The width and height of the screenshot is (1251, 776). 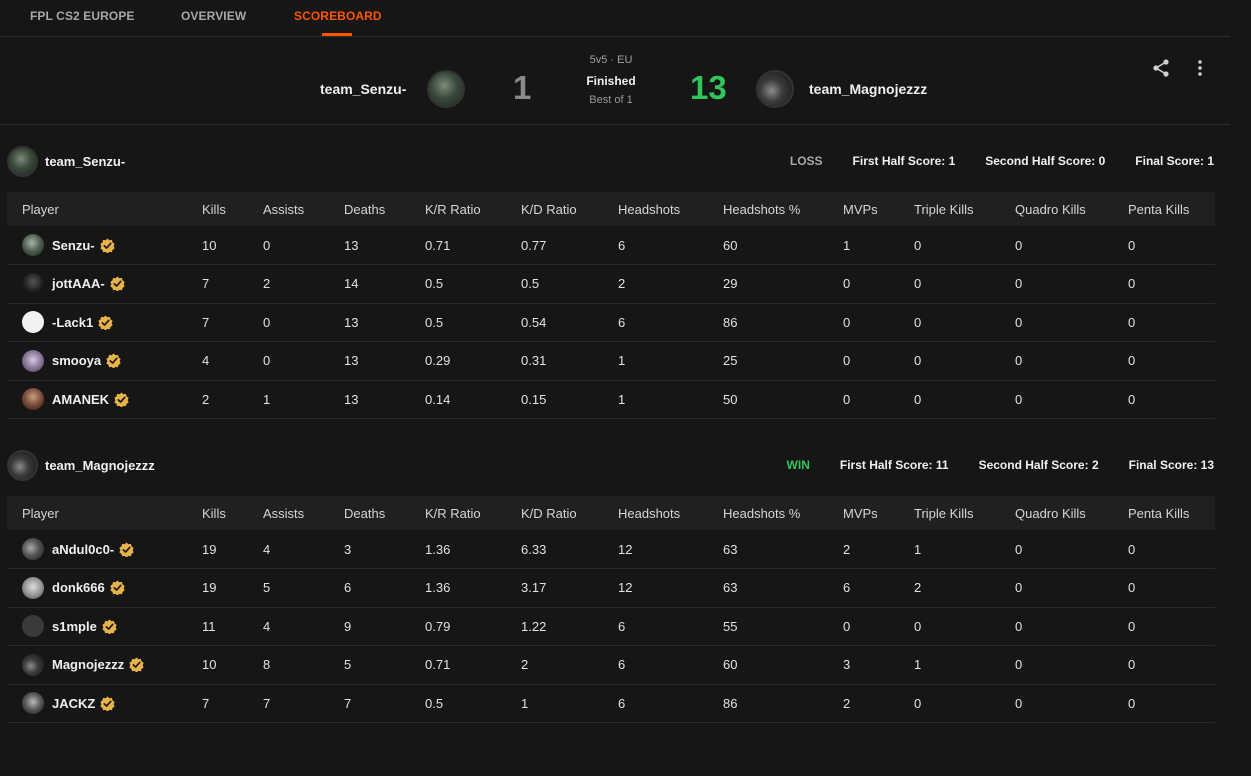 I want to click on player-name: JACKZ, so click(x=73, y=703).